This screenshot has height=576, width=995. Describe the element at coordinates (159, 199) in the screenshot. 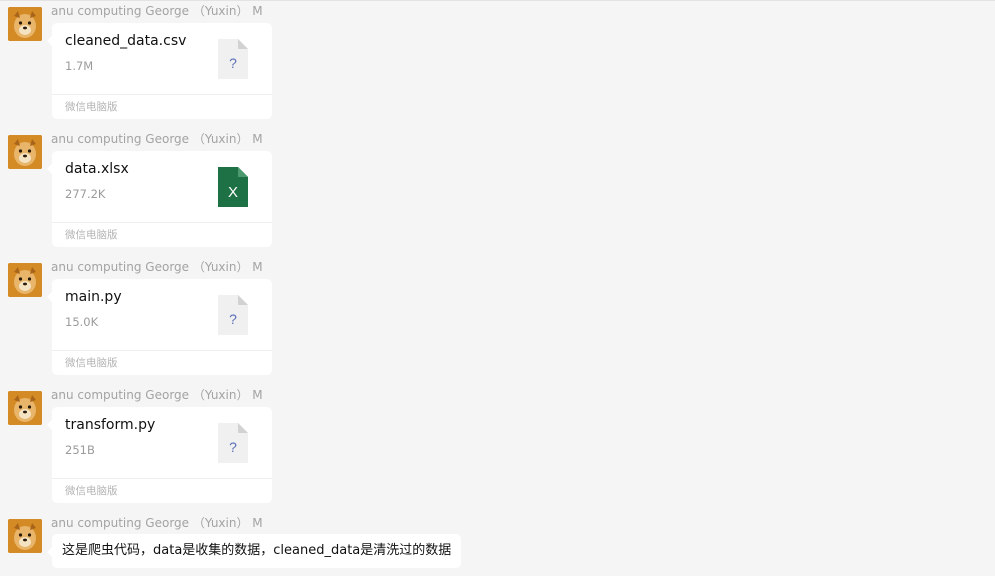

I see `file-bubble: data.xlsx 277.2K X 微信电脑版` at that location.